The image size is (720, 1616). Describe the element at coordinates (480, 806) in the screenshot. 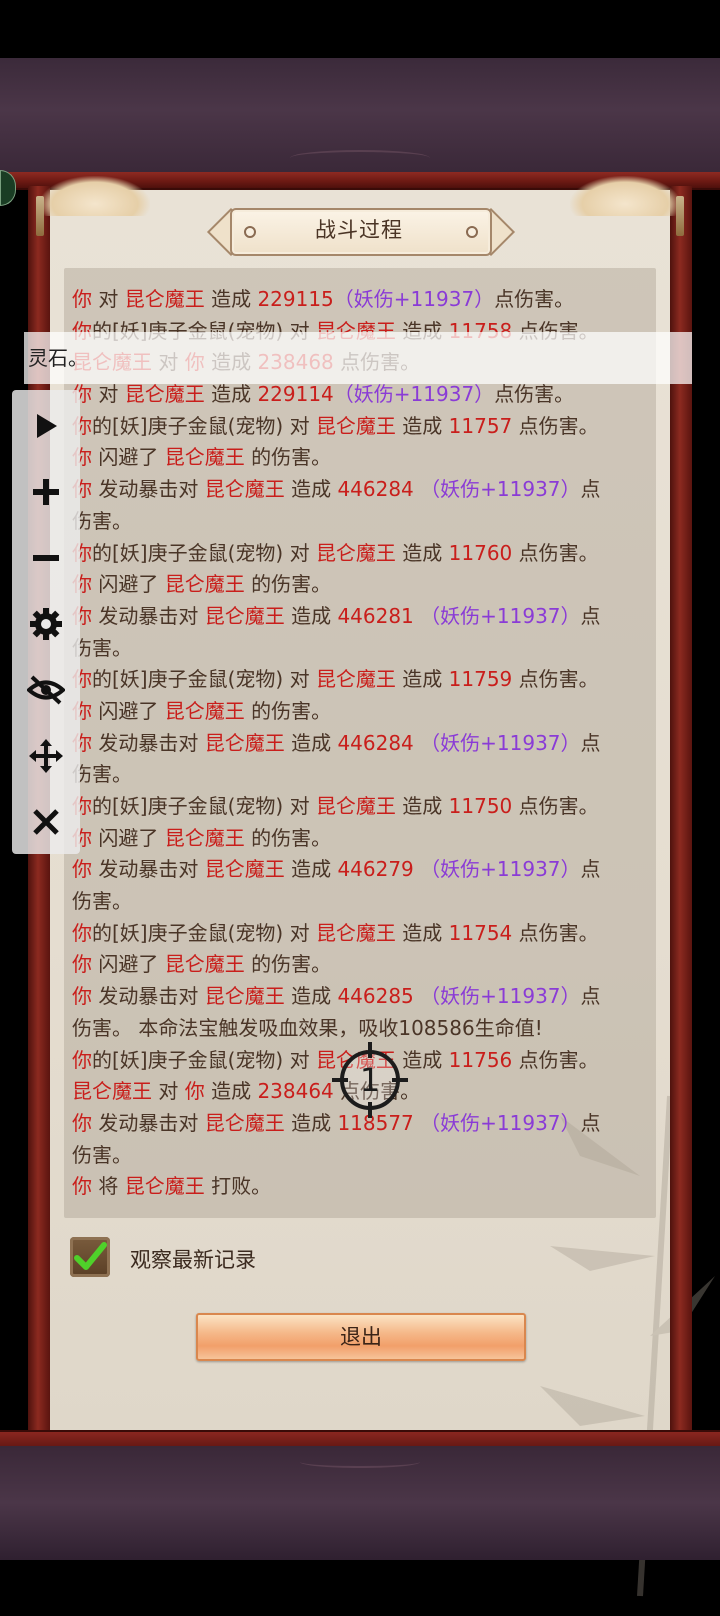

I see `log-segment: 11750` at that location.